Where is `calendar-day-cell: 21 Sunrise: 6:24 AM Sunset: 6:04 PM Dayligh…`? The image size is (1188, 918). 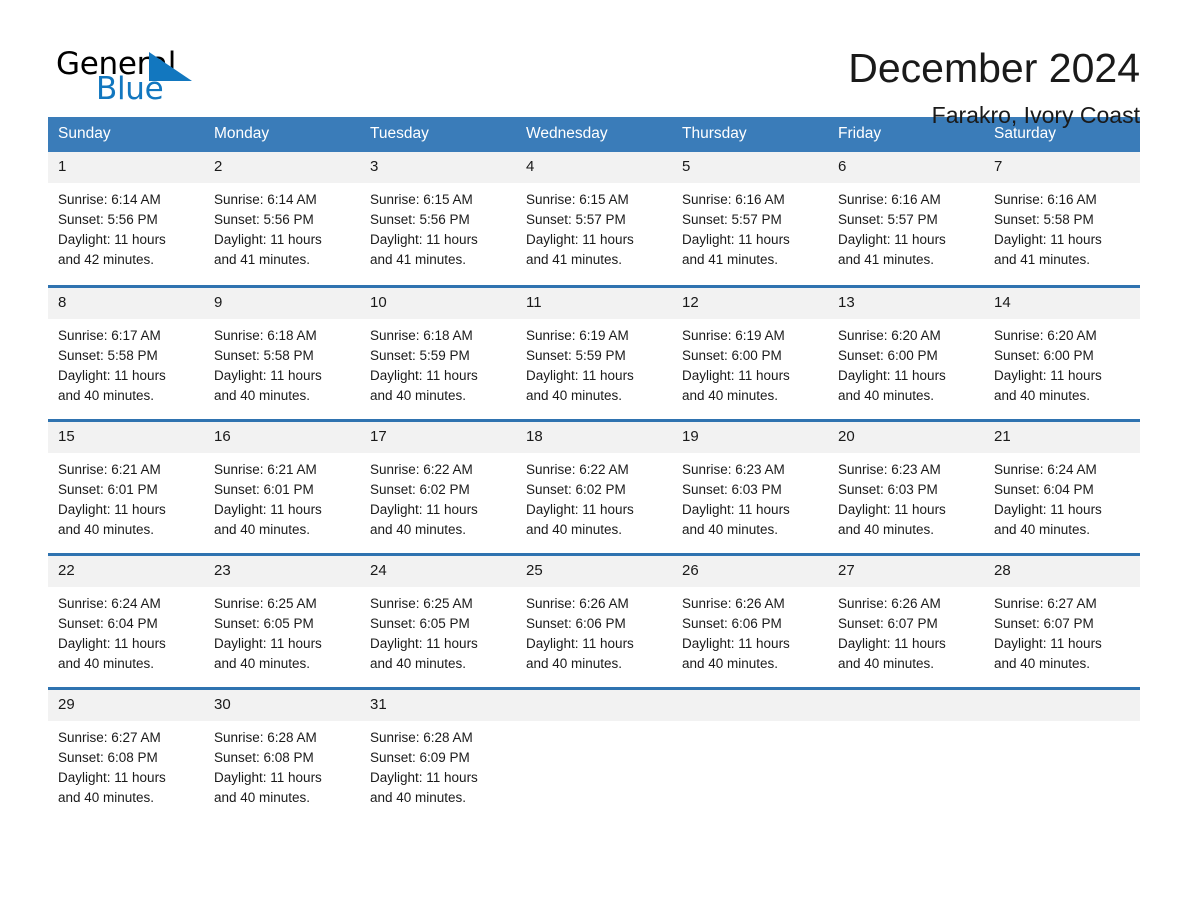 calendar-day-cell: 21 Sunrise: 6:24 AM Sunset: 6:04 PM Dayligh… is located at coordinates (1062, 486).